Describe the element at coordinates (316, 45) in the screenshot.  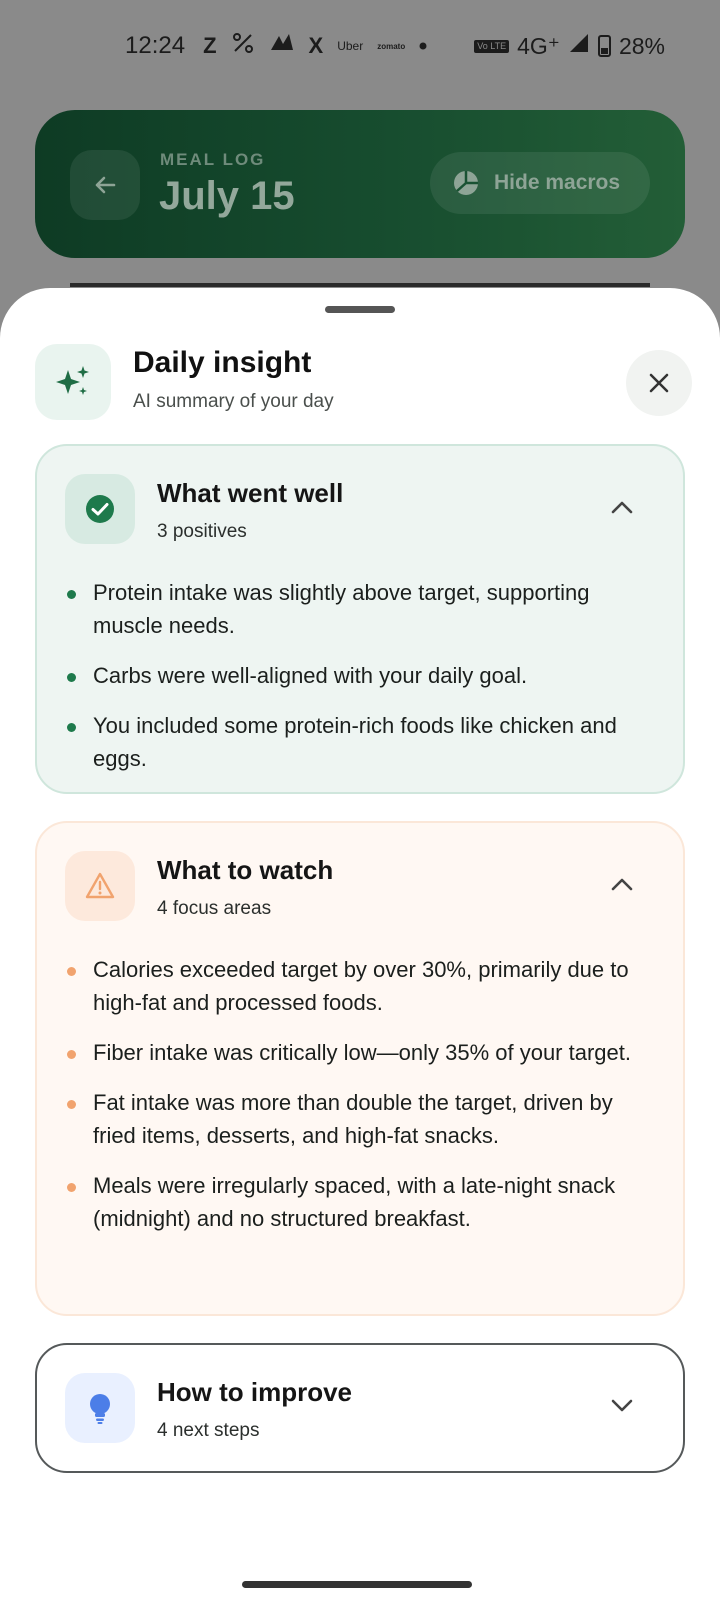
I see `x-icon: X` at that location.